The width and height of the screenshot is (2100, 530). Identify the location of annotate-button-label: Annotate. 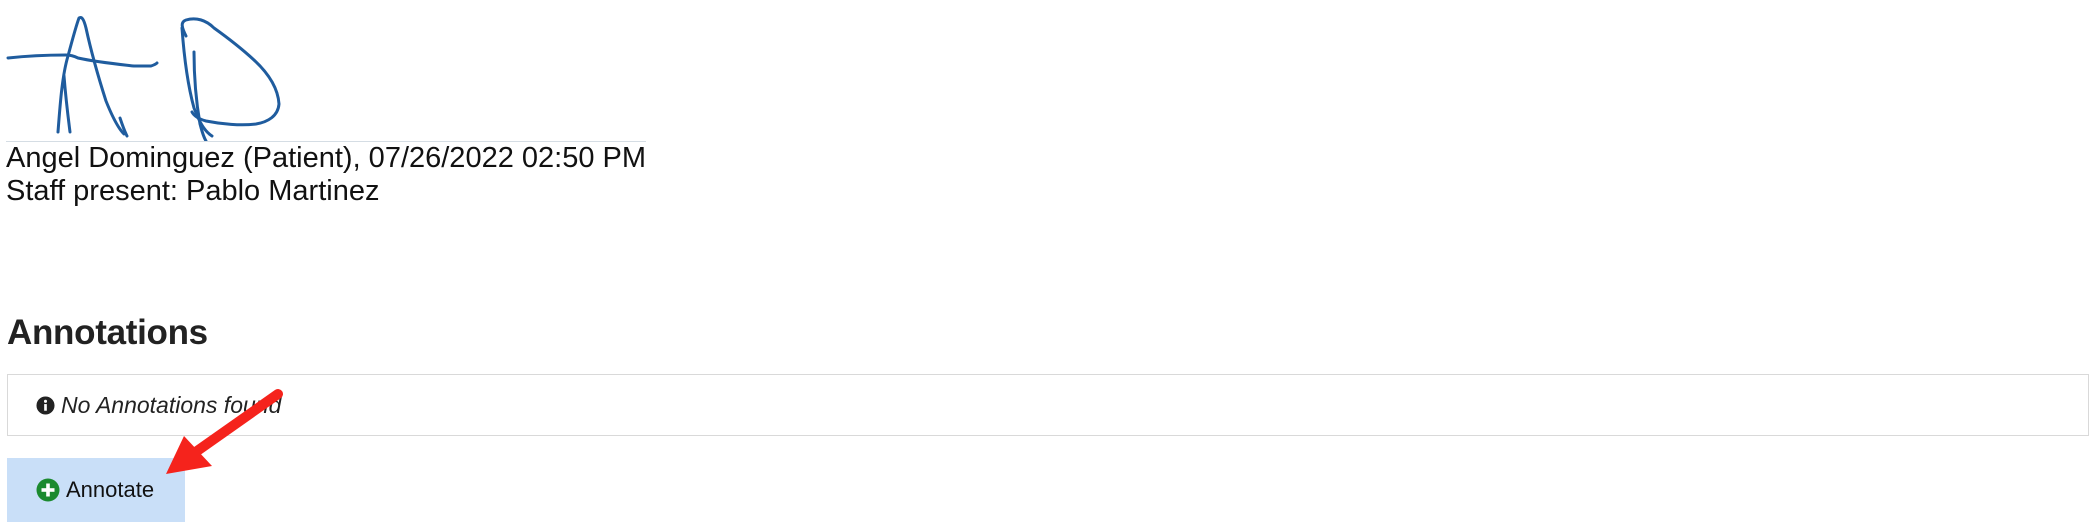
(110, 489).